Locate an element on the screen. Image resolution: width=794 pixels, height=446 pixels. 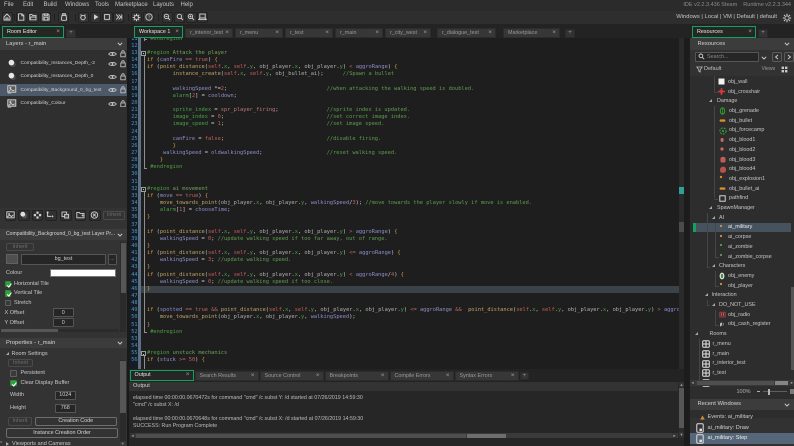
output-hscroll-left-icon: ◄ is located at coordinates (132, 435).